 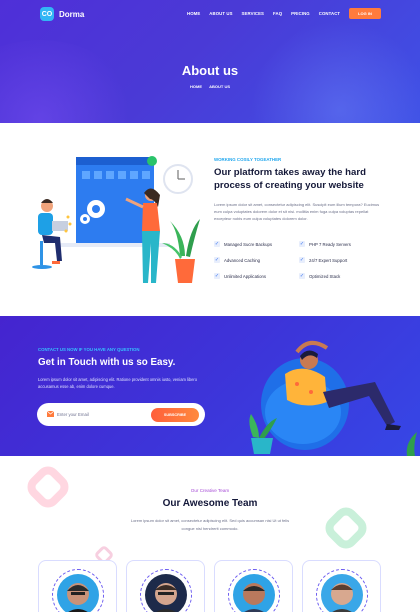 I want to click on nav-contact: CONTACT, so click(x=329, y=13).